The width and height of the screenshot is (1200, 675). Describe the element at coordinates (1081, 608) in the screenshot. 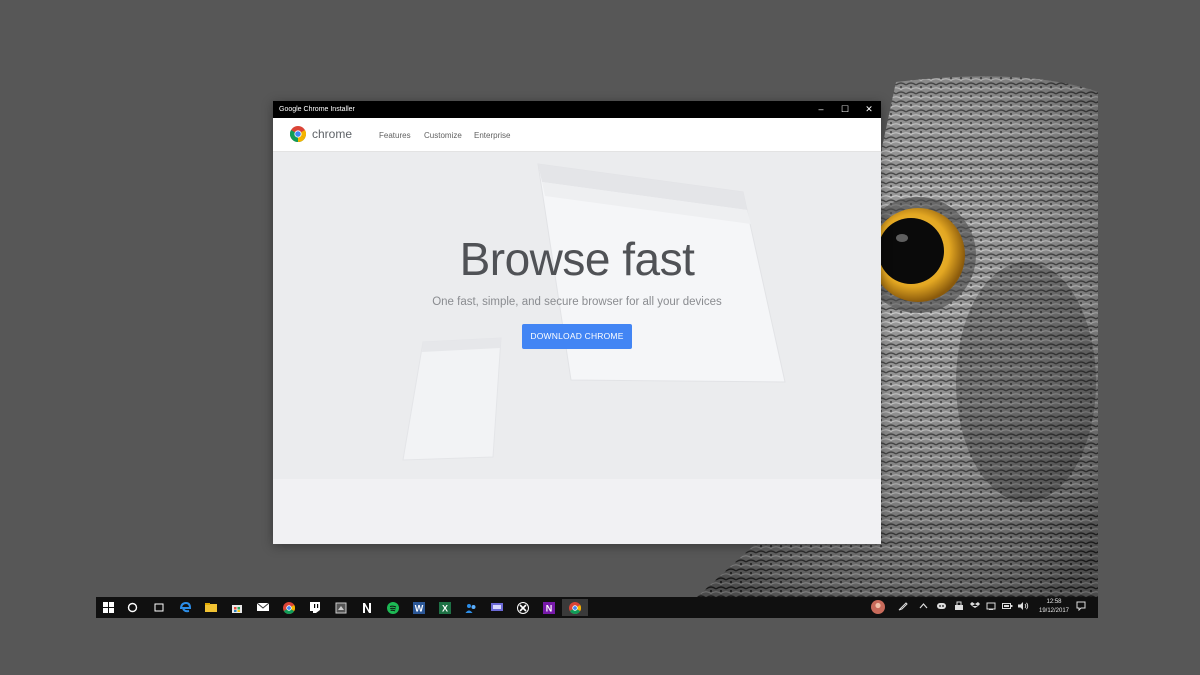

I see `notifications-icon` at that location.